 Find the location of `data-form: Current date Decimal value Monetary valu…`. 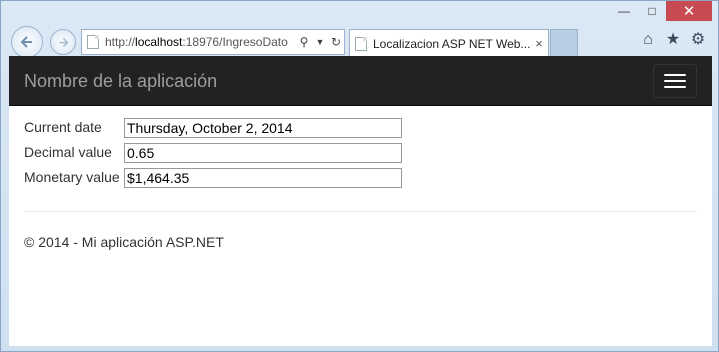

data-form: Current date Decimal value Monetary valu… is located at coordinates (213, 155).